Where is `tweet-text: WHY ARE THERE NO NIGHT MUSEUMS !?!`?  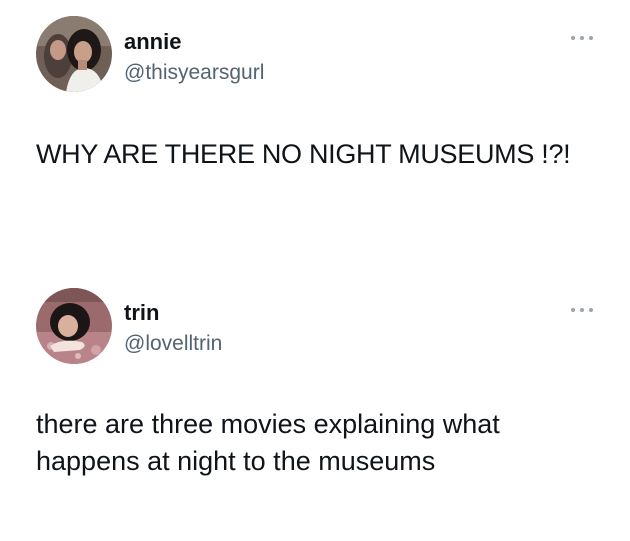 tweet-text: WHY ARE THERE NO NIGHT MUSEUMS !?! is located at coordinates (303, 154).